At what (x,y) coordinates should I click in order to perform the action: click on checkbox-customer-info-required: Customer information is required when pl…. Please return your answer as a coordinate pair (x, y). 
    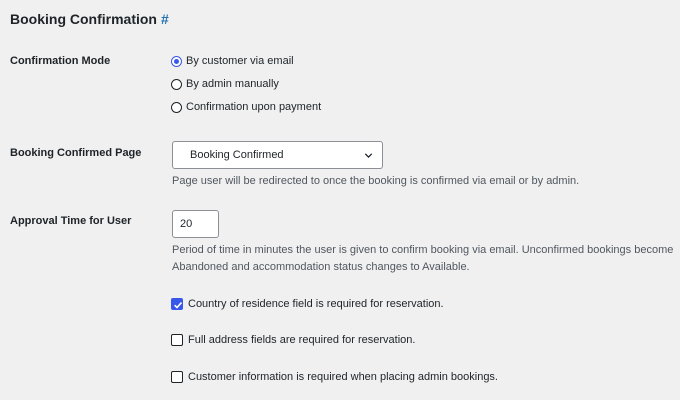
    Looking at the image, I should click on (334, 377).